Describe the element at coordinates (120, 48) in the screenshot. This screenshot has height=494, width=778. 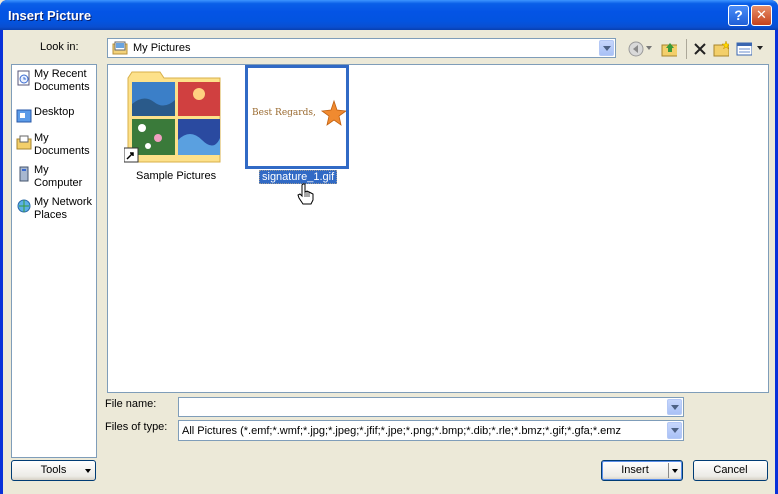
I see `my-pictures-folder-icon` at that location.